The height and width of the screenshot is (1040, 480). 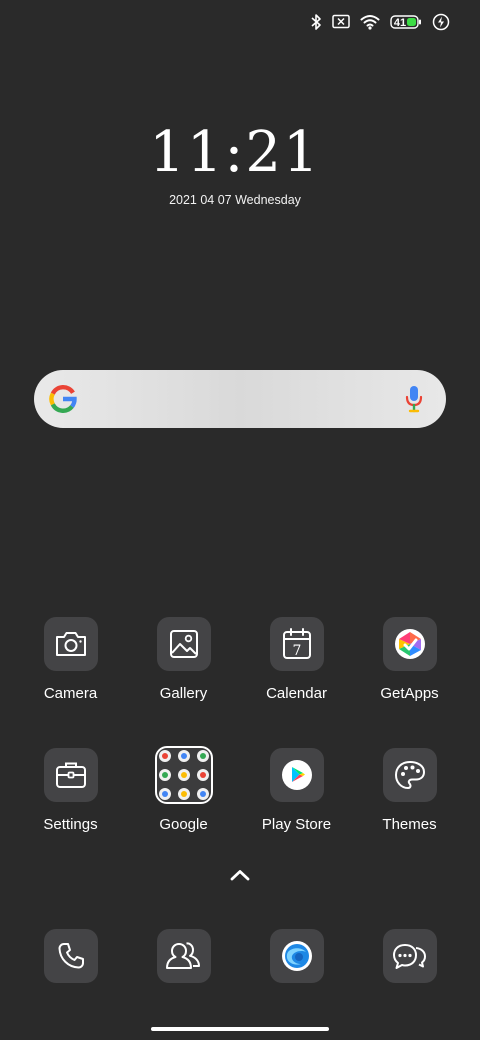 What do you see at coordinates (296, 775) in the screenshot?
I see `play-store-icon` at bounding box center [296, 775].